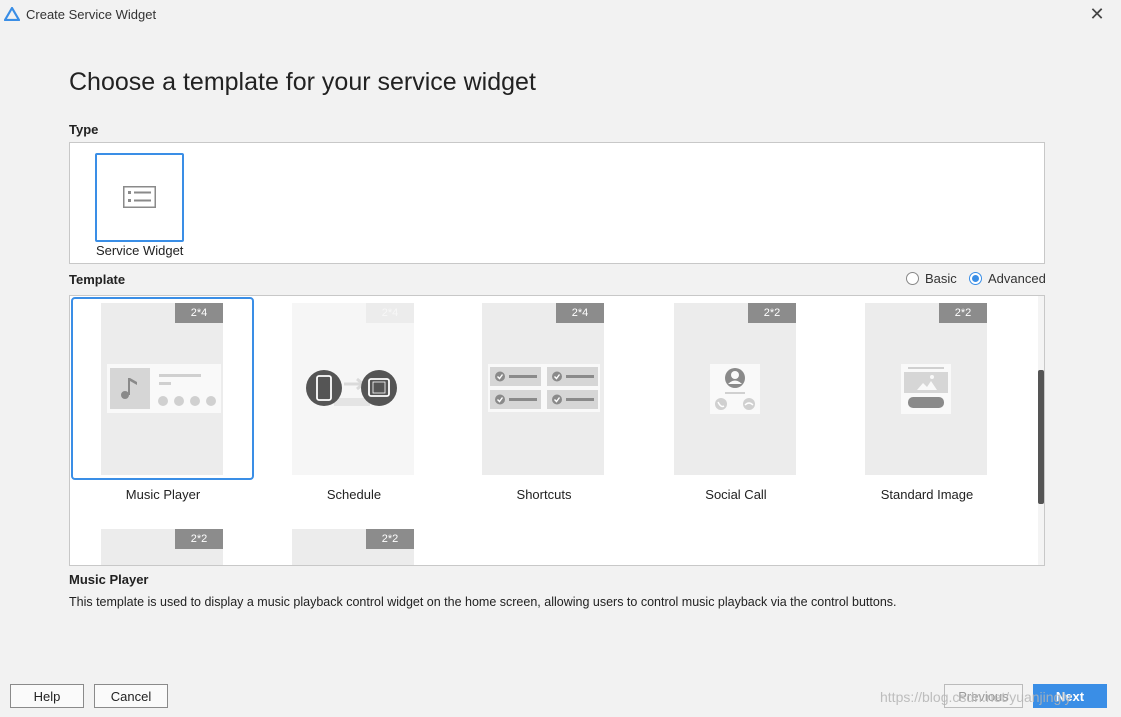 This screenshot has height=717, width=1121. I want to click on radio-basic-label: Basic, so click(941, 278).